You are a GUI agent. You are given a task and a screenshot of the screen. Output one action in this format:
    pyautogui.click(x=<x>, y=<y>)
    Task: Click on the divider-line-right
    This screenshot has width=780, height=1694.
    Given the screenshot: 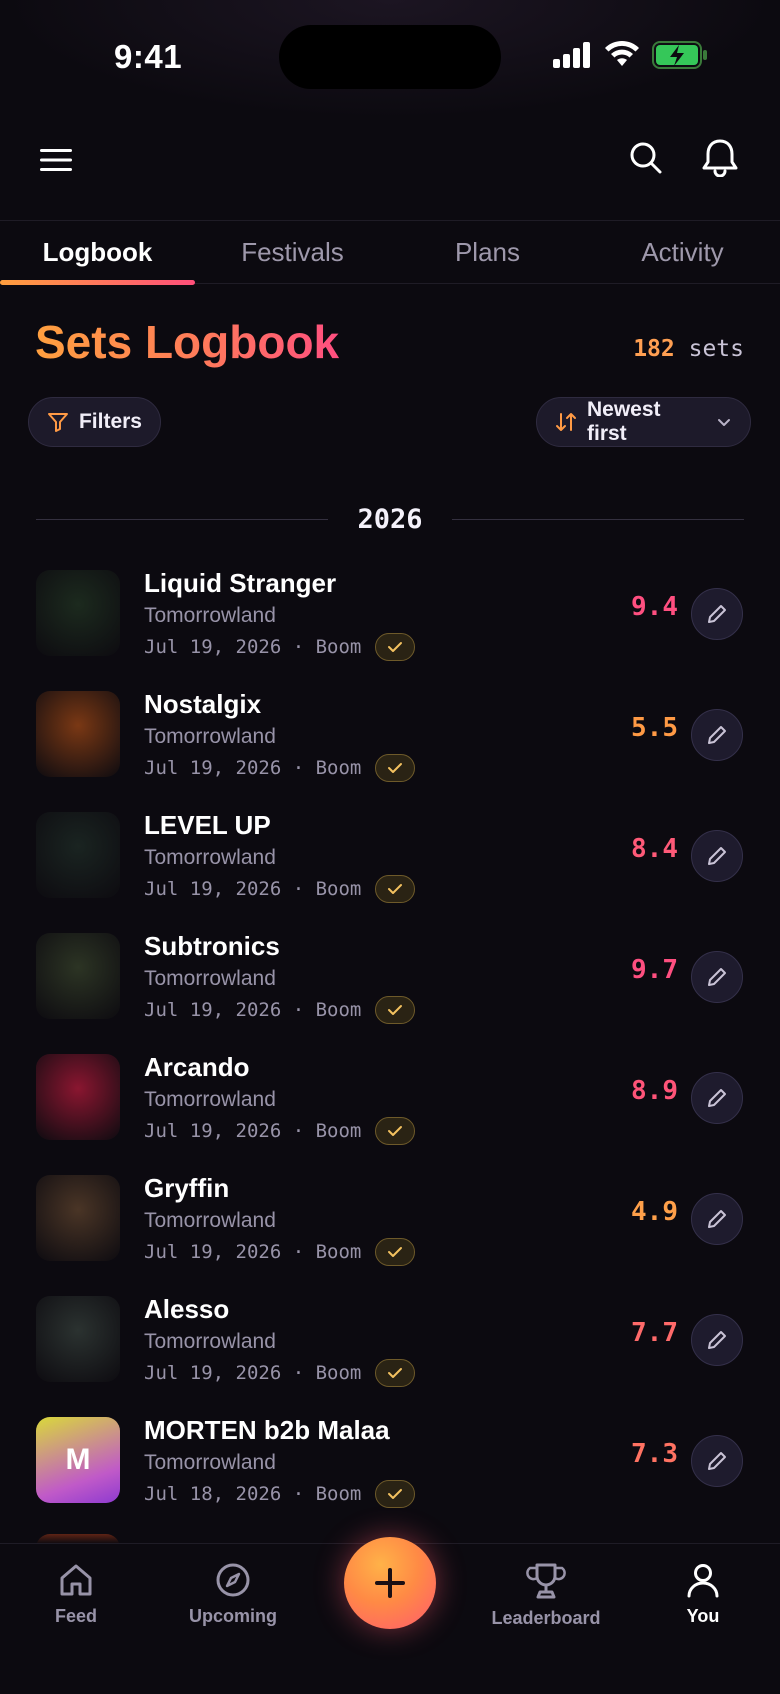 What is the action you would take?
    pyautogui.click(x=598, y=519)
    